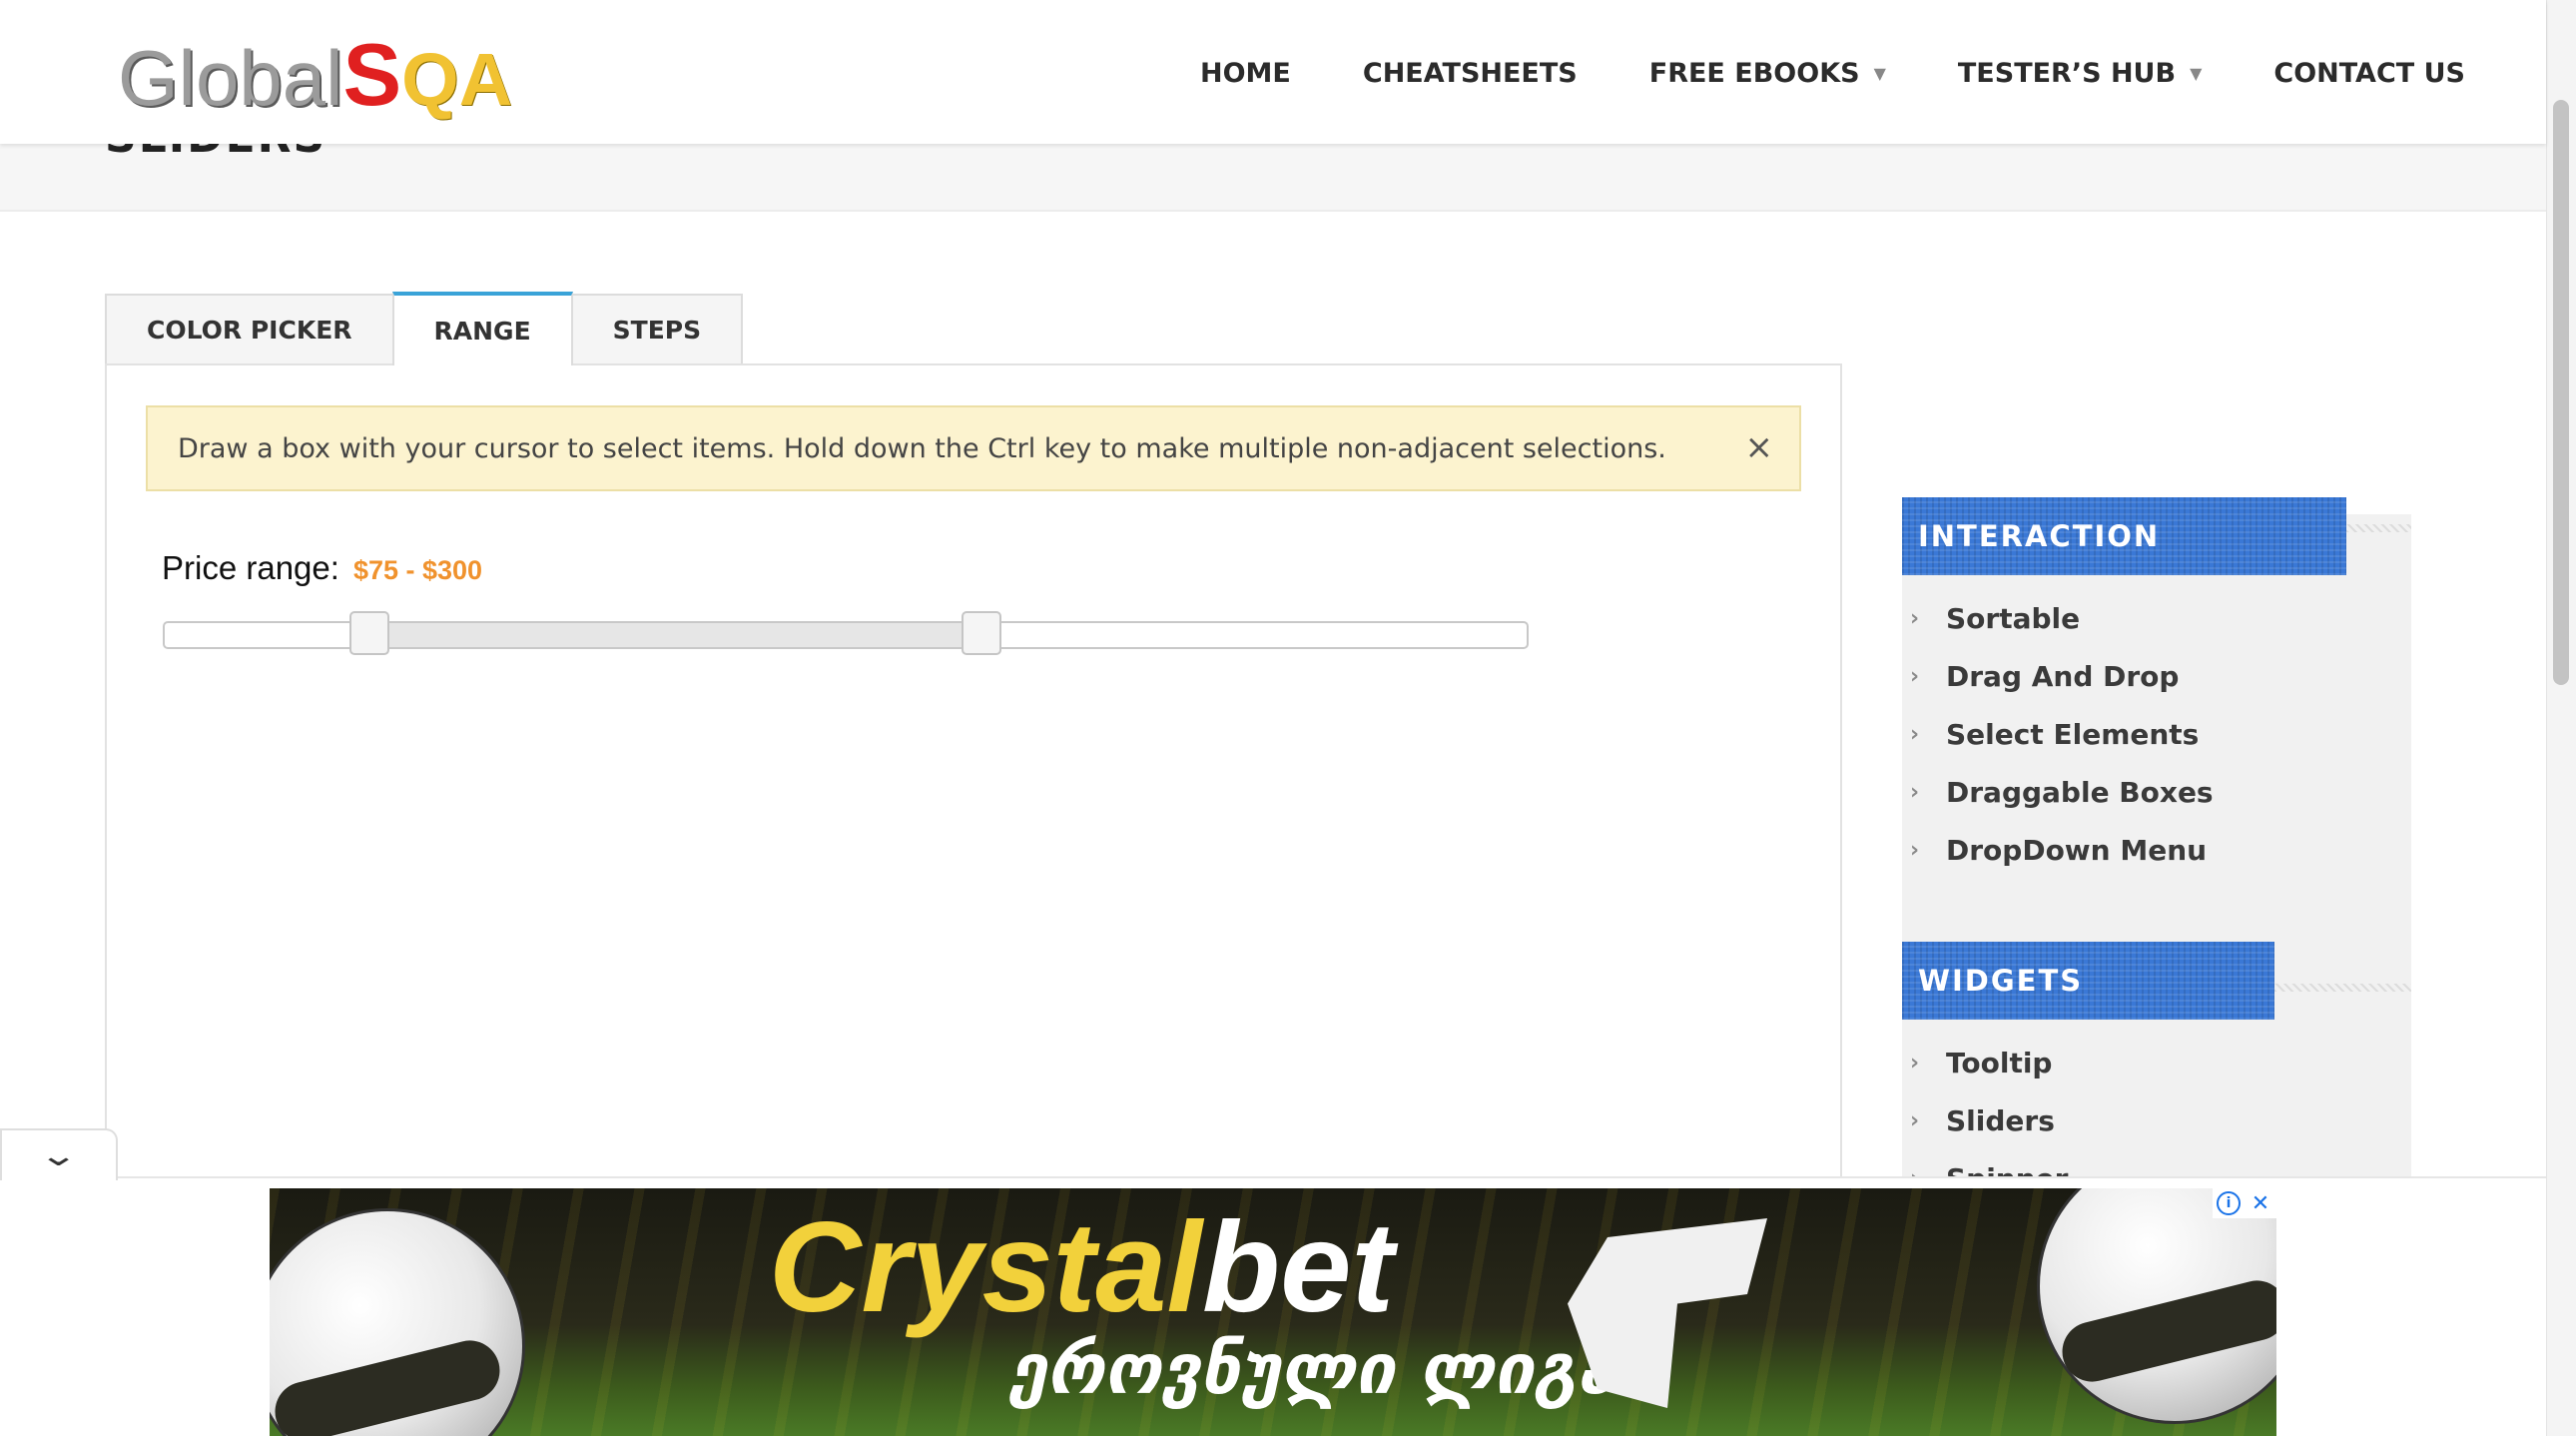 The height and width of the screenshot is (1438, 2576). I want to click on info-icon: i, so click(2229, 1203).